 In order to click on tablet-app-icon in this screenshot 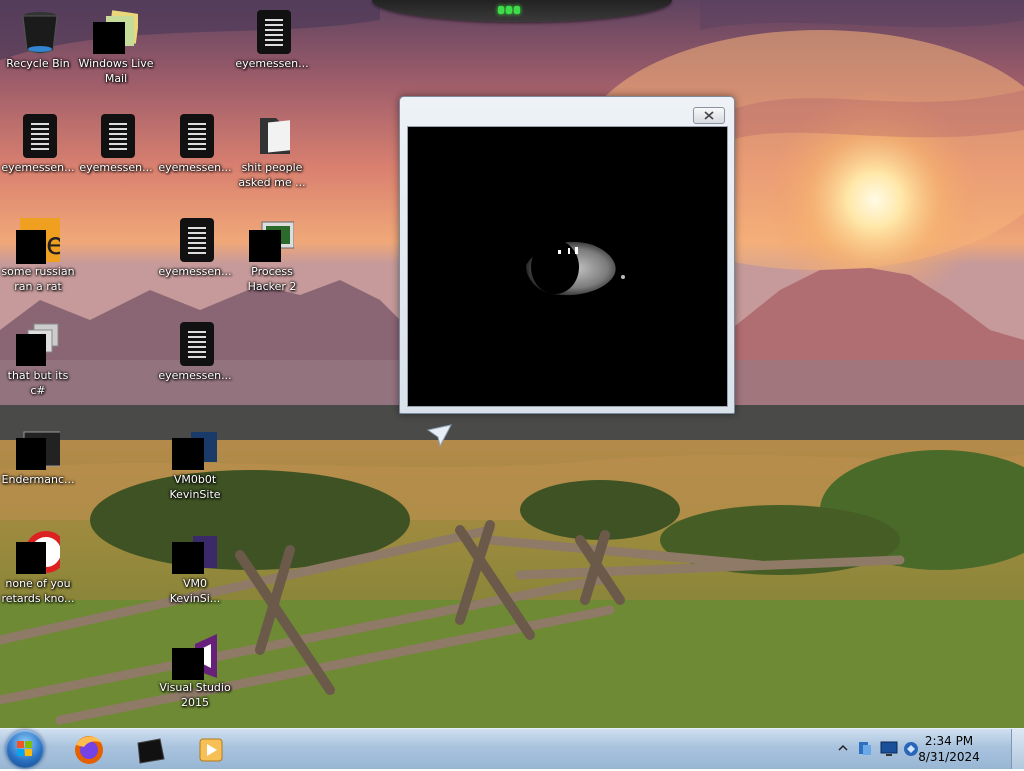, I will do `click(151, 751)`.